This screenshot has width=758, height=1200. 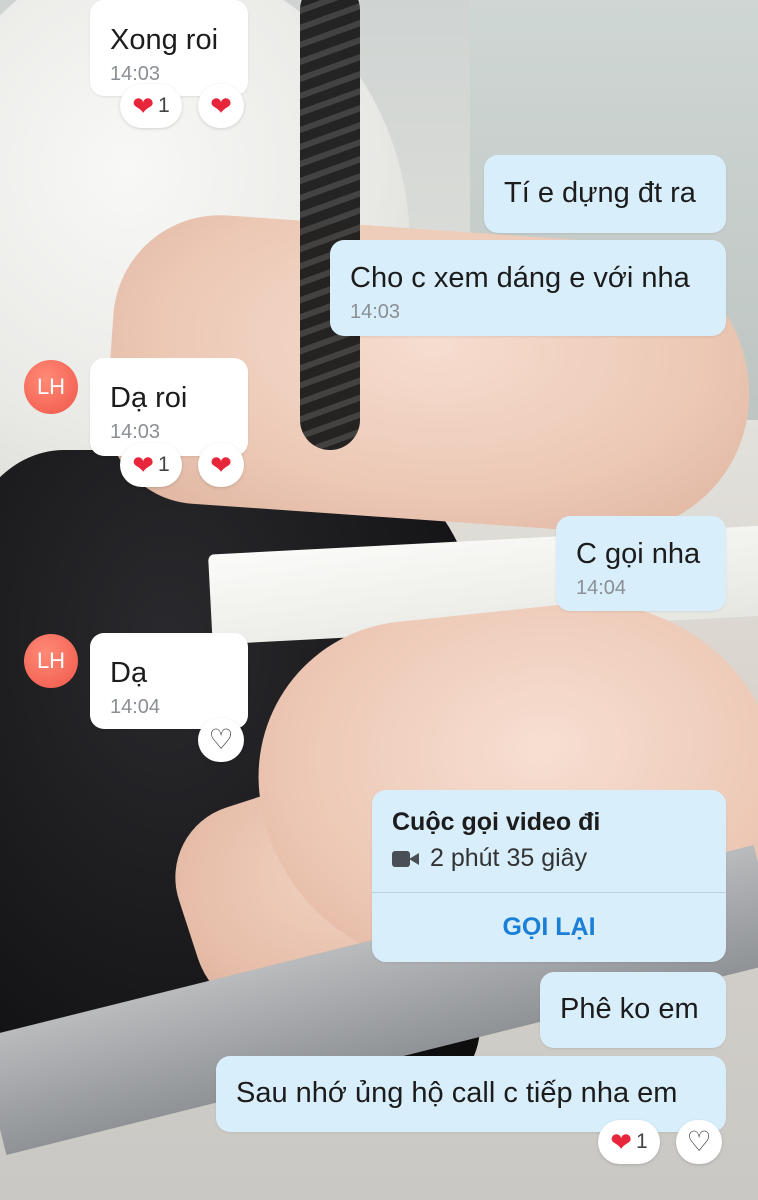 I want to click on message-bubble-outgoing: Cho c xem dáng e với nha 14:03, so click(x=528, y=288).